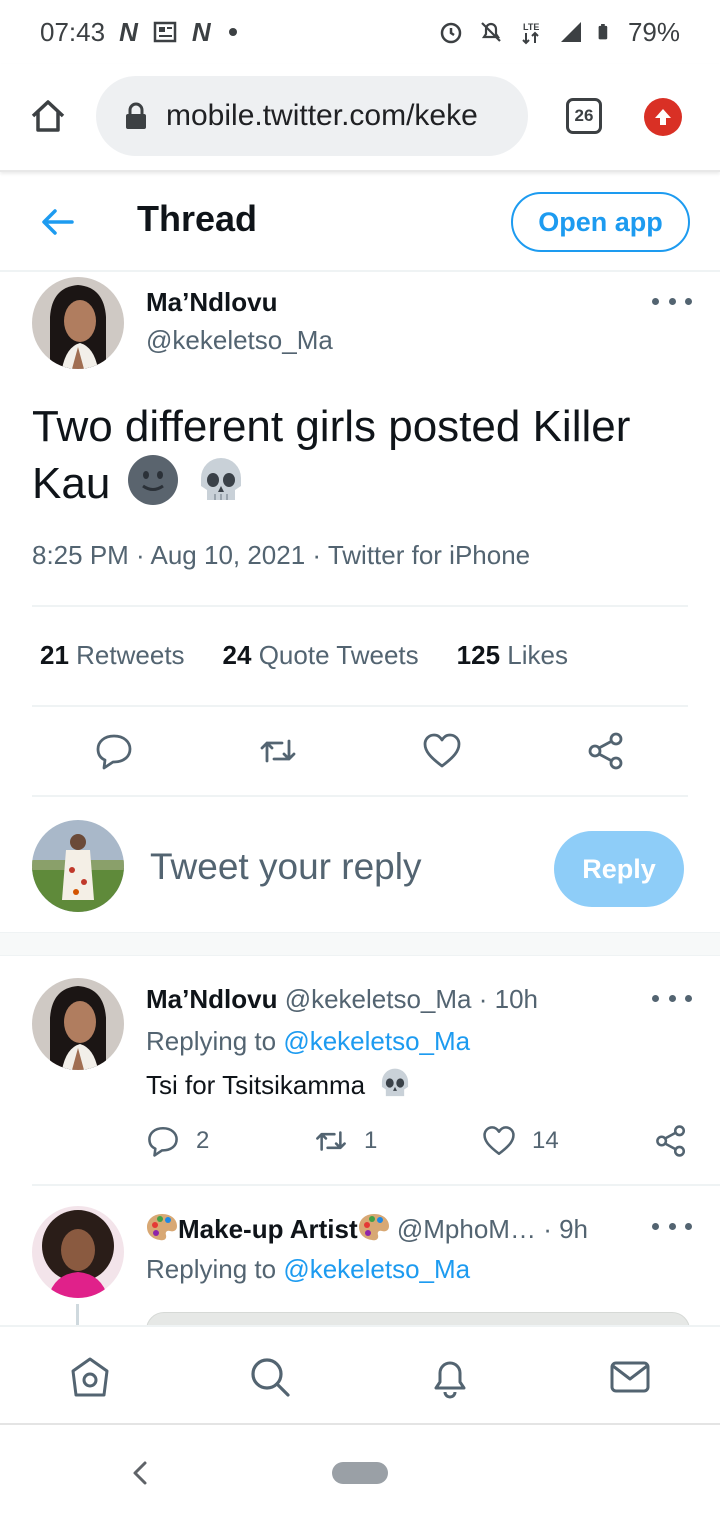 The height and width of the screenshot is (1520, 720). What do you see at coordinates (565, 1229) in the screenshot?
I see `reply-time: · 9h` at bounding box center [565, 1229].